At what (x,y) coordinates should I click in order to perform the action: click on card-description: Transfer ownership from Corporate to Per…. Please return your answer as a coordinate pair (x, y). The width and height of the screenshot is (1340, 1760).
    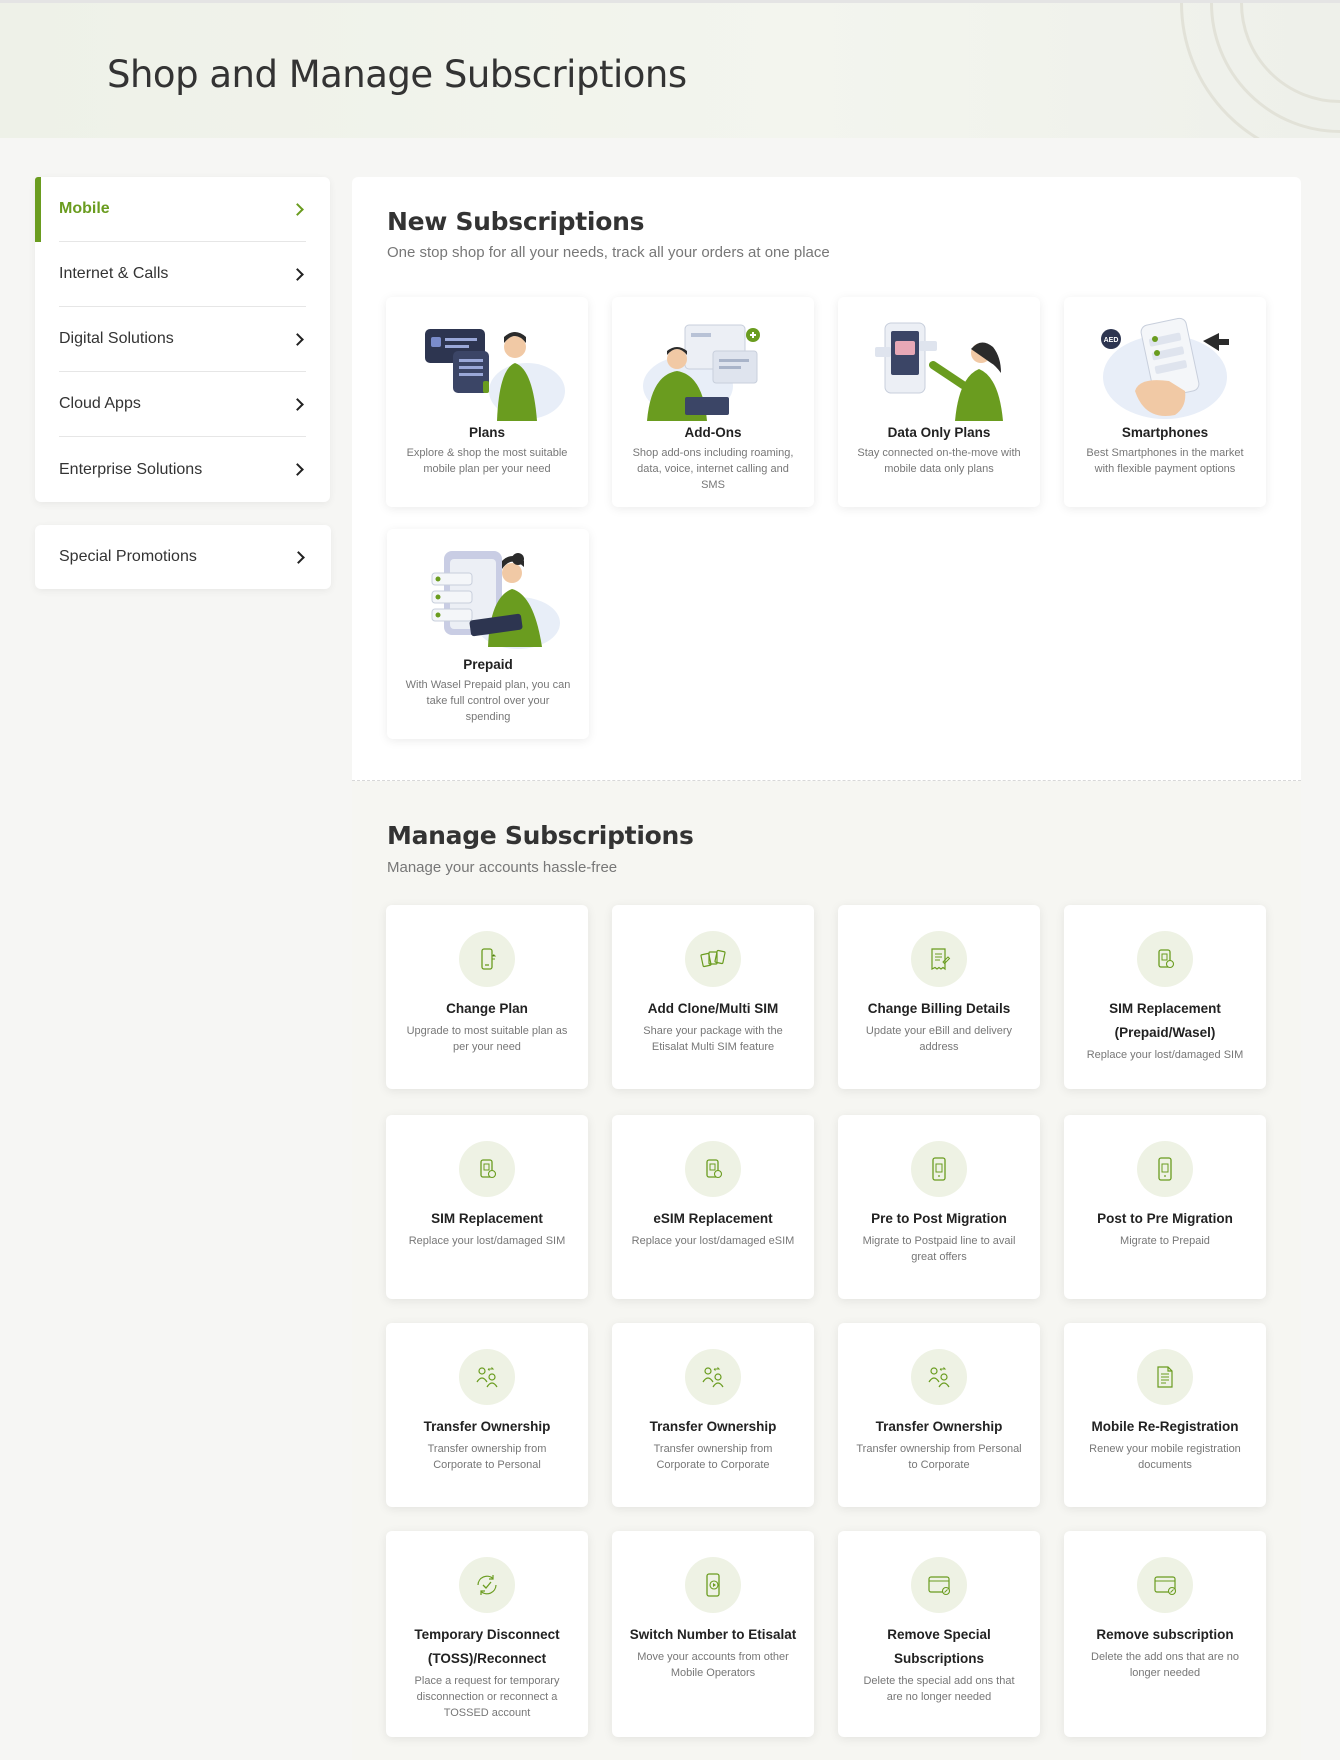
    Looking at the image, I should click on (487, 1457).